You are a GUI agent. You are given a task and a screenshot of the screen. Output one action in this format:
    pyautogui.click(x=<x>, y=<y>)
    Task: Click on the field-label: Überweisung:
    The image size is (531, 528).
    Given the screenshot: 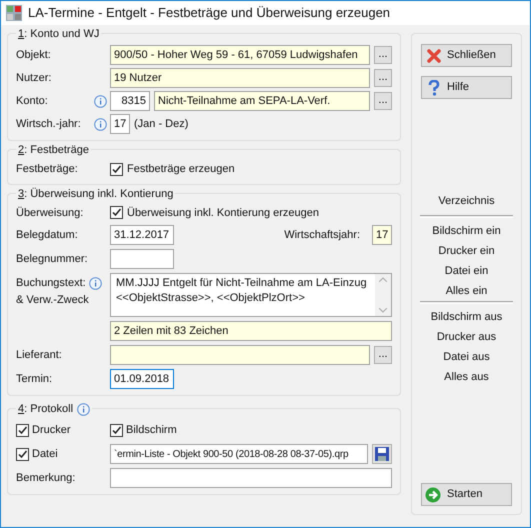 What is the action you would take?
    pyautogui.click(x=50, y=213)
    